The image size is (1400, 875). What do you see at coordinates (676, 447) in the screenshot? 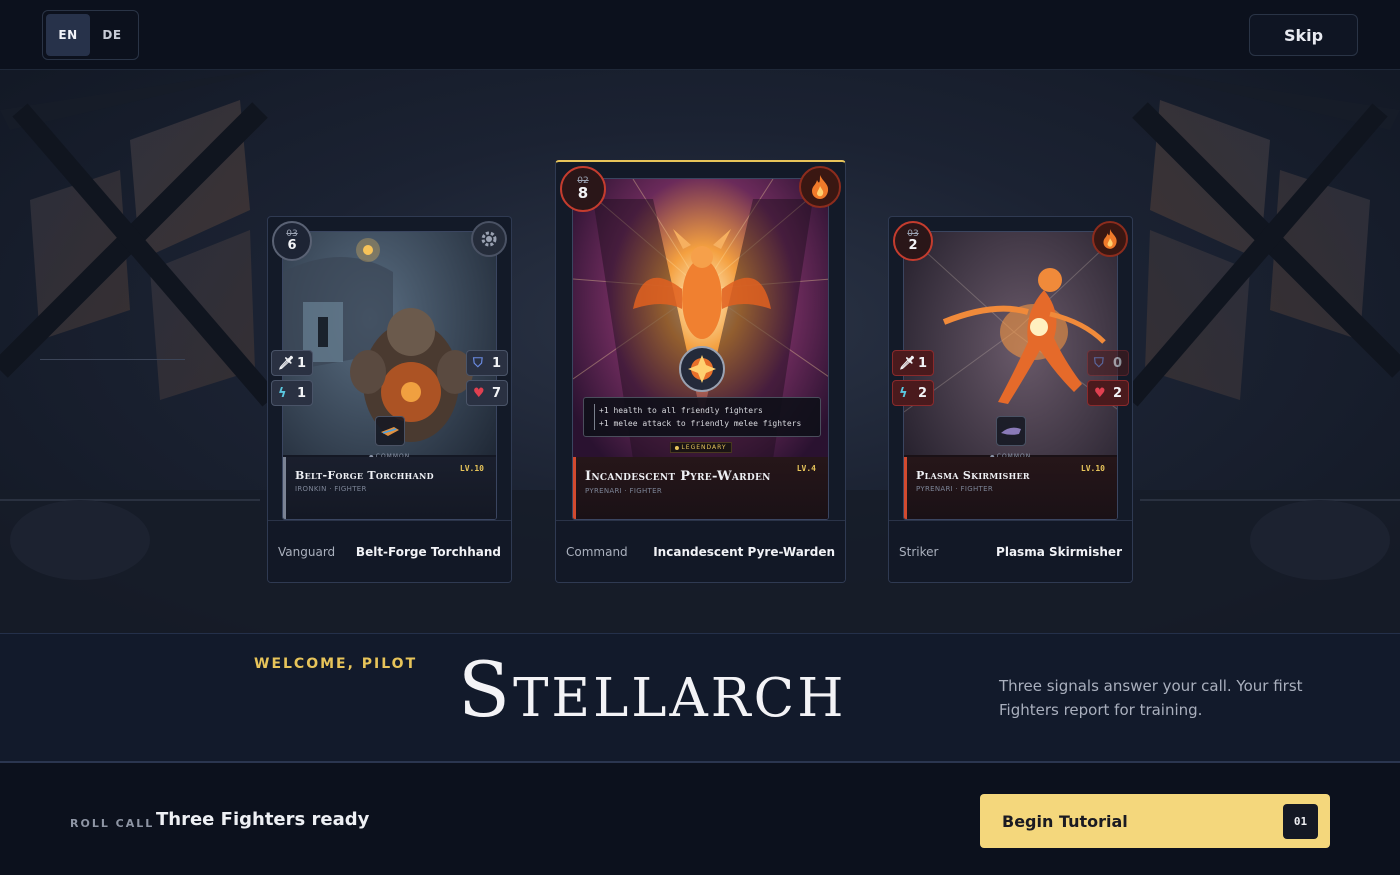
I see `rarity-dot` at bounding box center [676, 447].